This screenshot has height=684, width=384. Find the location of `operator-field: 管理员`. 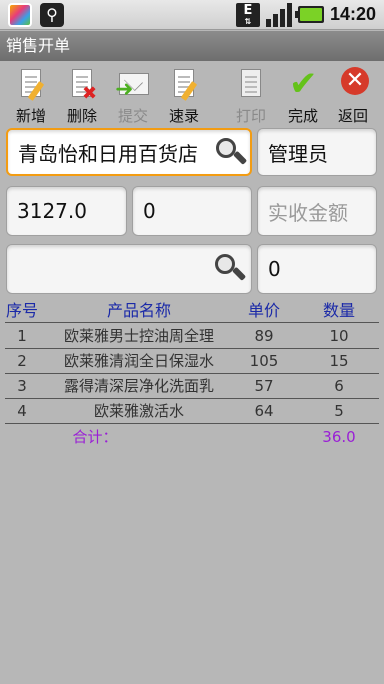

operator-field: 管理员 is located at coordinates (317, 152).